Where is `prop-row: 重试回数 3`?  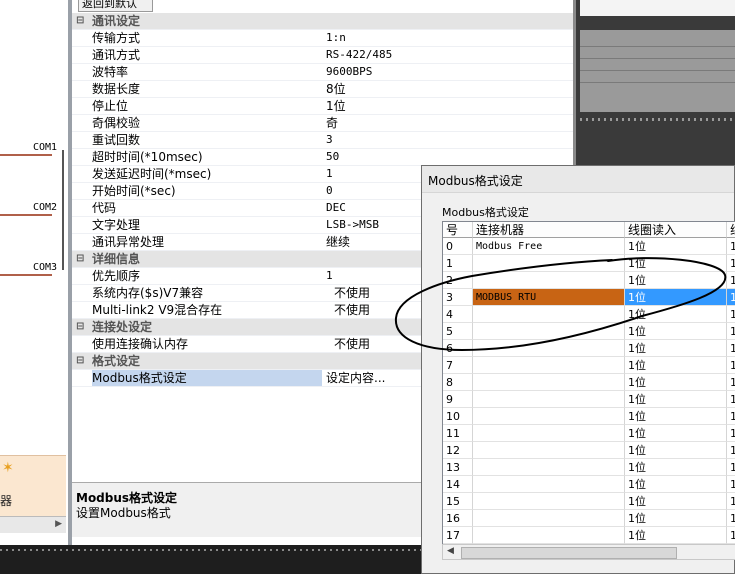
prop-row: 重试回数 3 is located at coordinates (322, 140).